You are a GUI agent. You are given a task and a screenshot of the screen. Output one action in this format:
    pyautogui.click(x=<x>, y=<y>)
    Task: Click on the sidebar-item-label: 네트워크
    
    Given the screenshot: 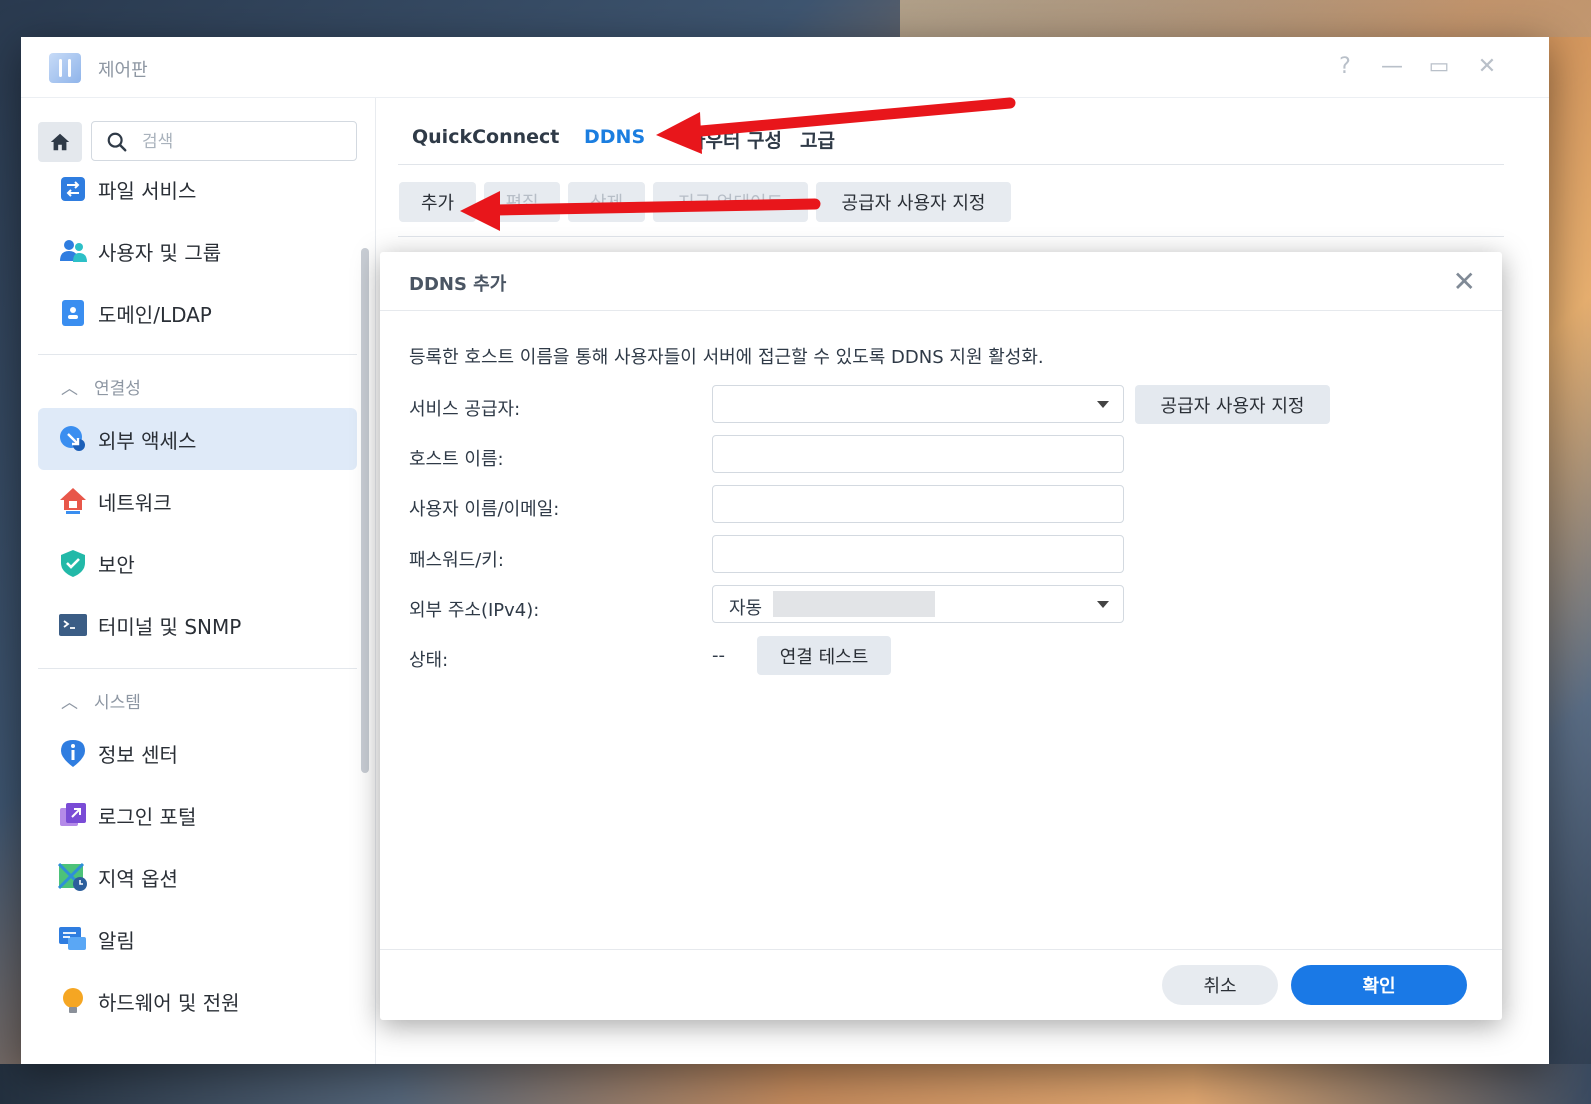 What is the action you would take?
    pyautogui.click(x=135, y=502)
    